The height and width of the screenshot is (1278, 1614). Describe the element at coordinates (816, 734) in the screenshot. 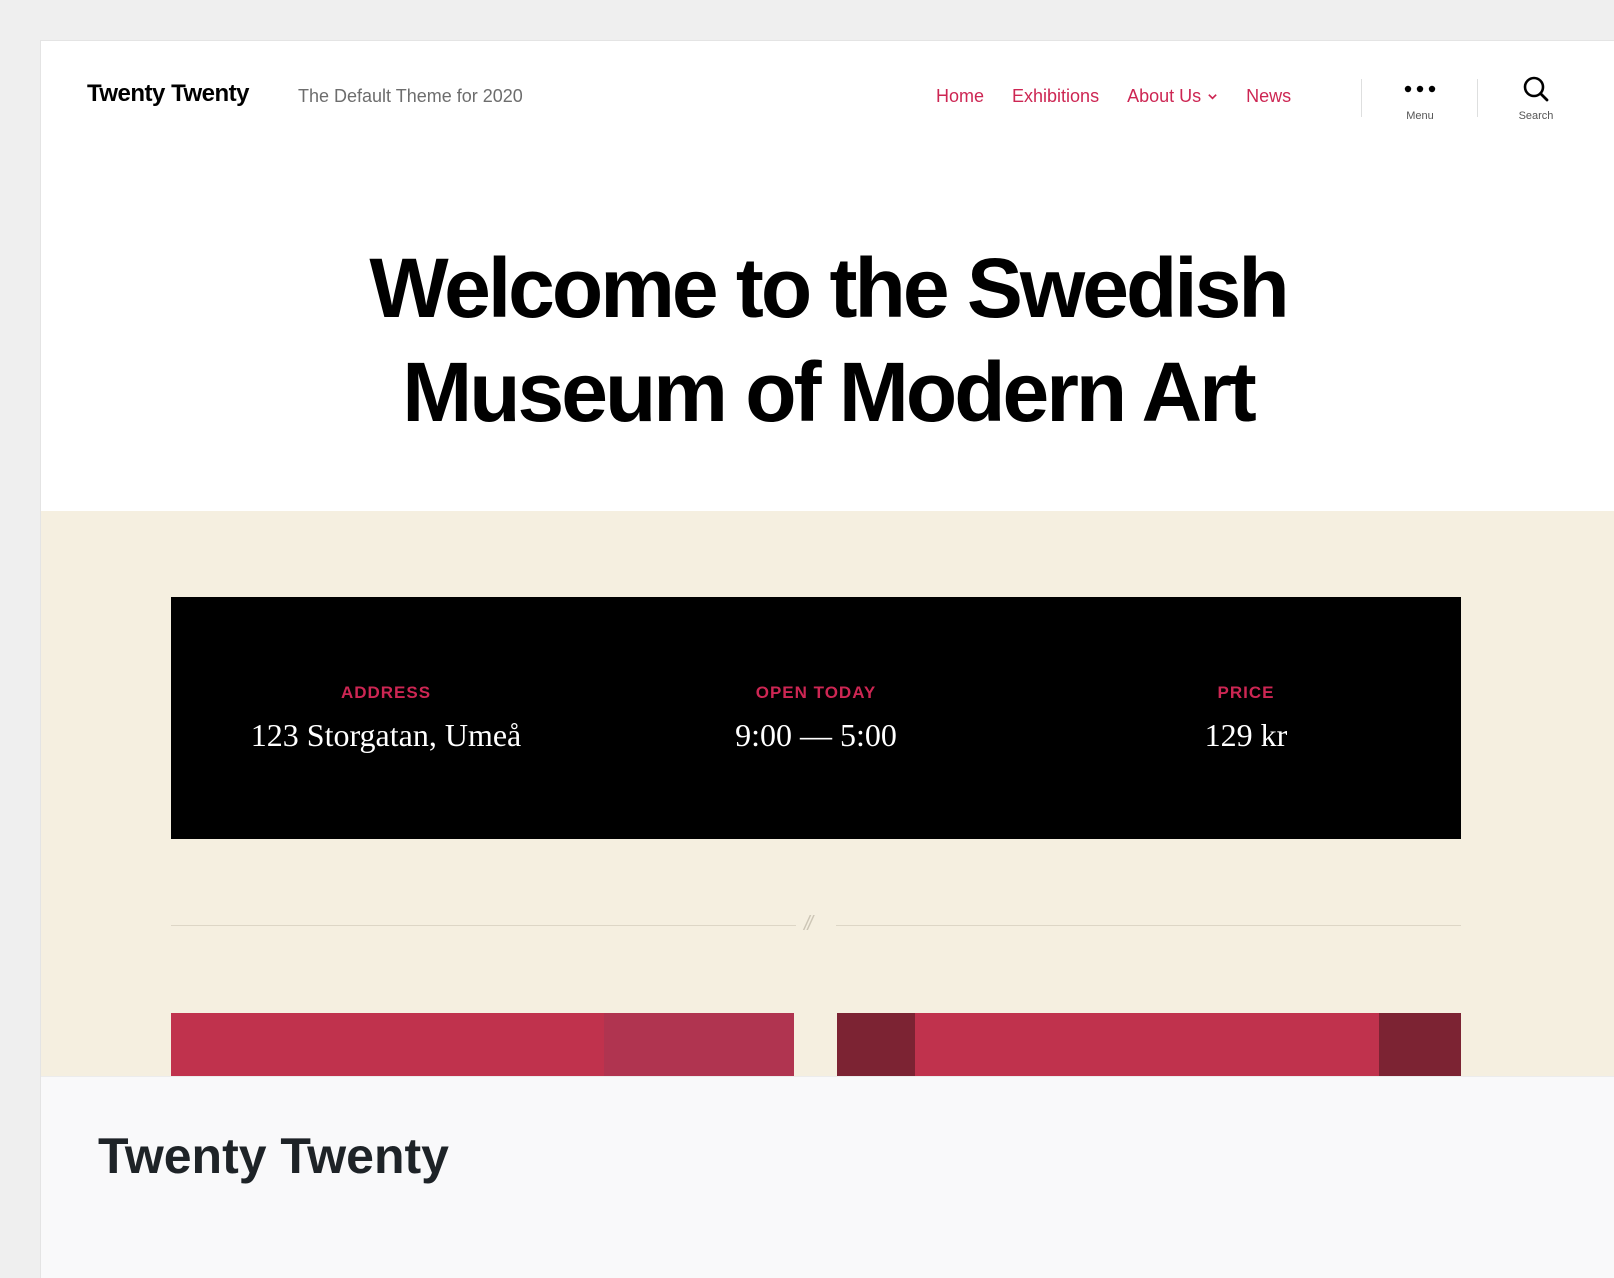

I see `info-value: 9:00 — 5:00` at that location.